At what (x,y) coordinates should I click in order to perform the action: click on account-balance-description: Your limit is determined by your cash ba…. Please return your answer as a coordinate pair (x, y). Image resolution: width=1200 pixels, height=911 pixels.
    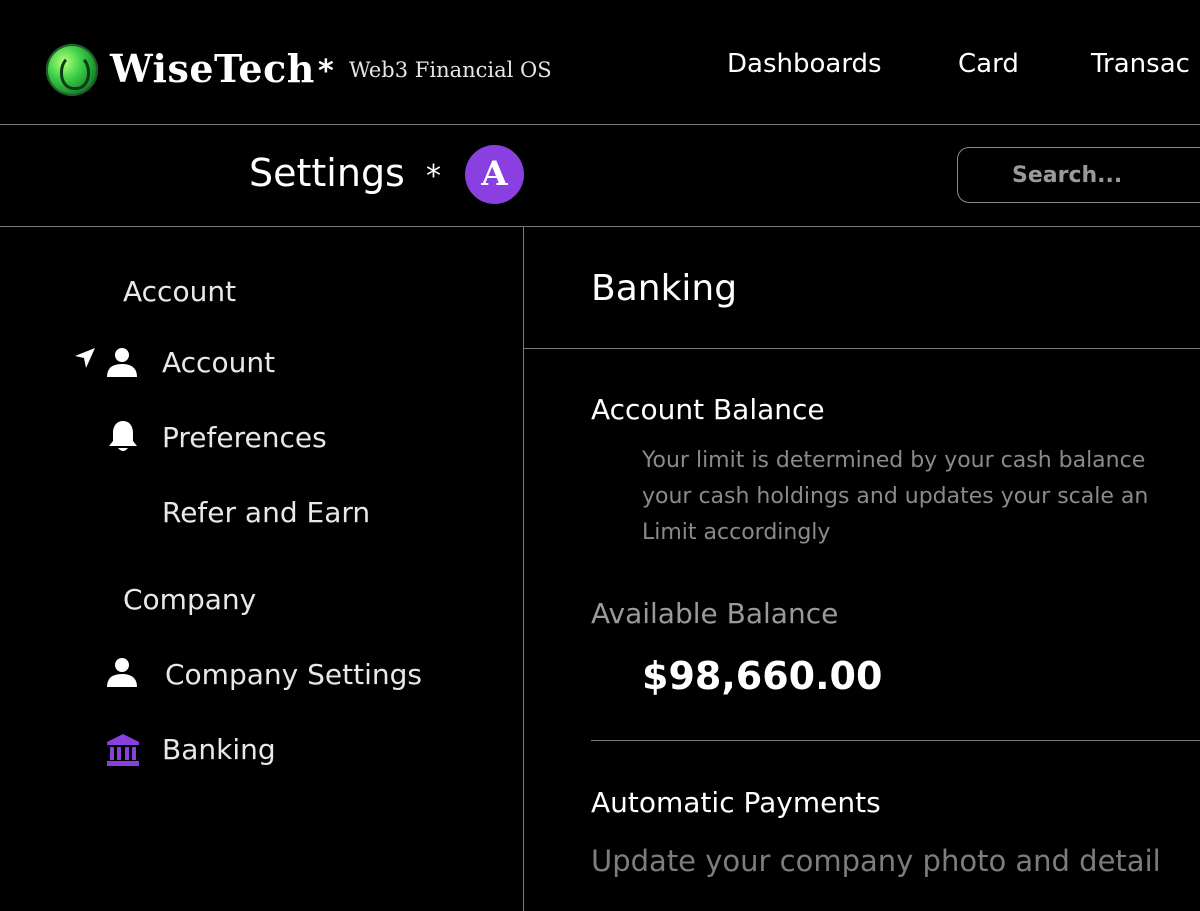
    Looking at the image, I should click on (921, 497).